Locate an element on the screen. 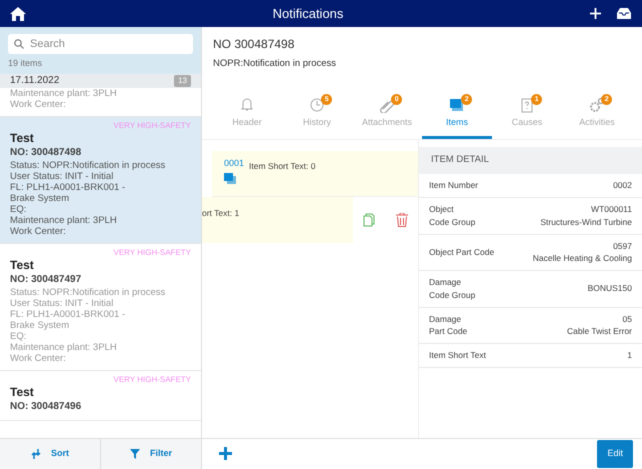 The image size is (642, 469). filter-button: Filter is located at coordinates (150, 454).